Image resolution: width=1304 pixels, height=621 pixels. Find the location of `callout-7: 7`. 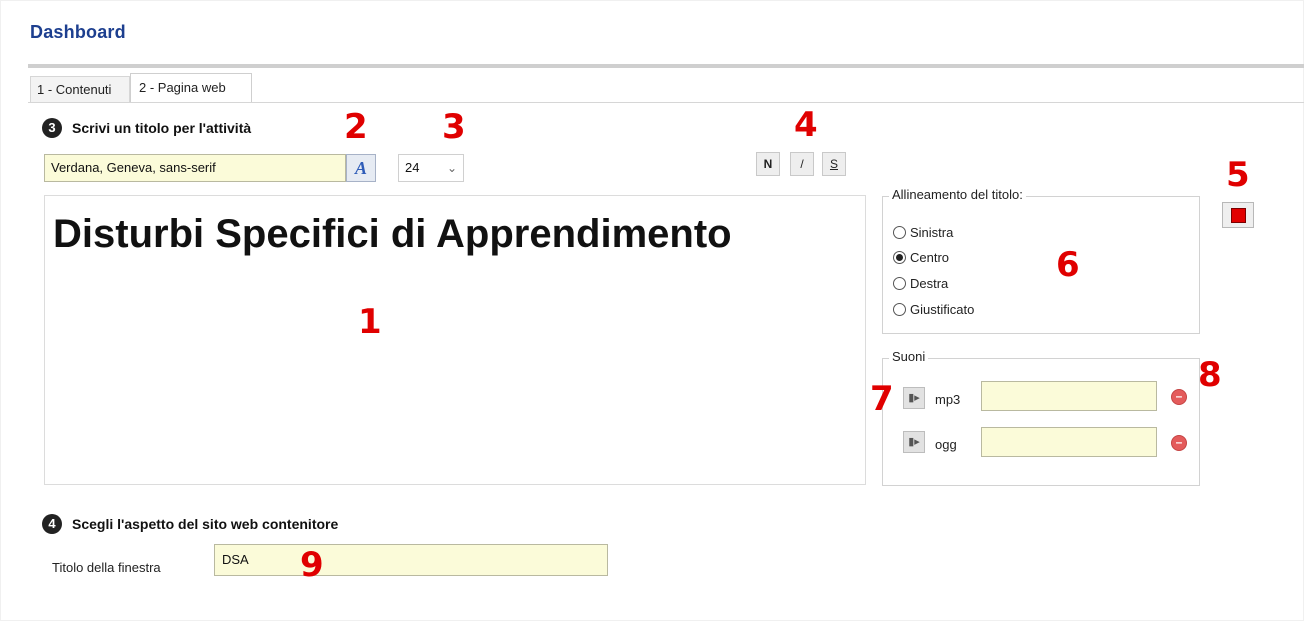

callout-7: 7 is located at coordinates (882, 399).